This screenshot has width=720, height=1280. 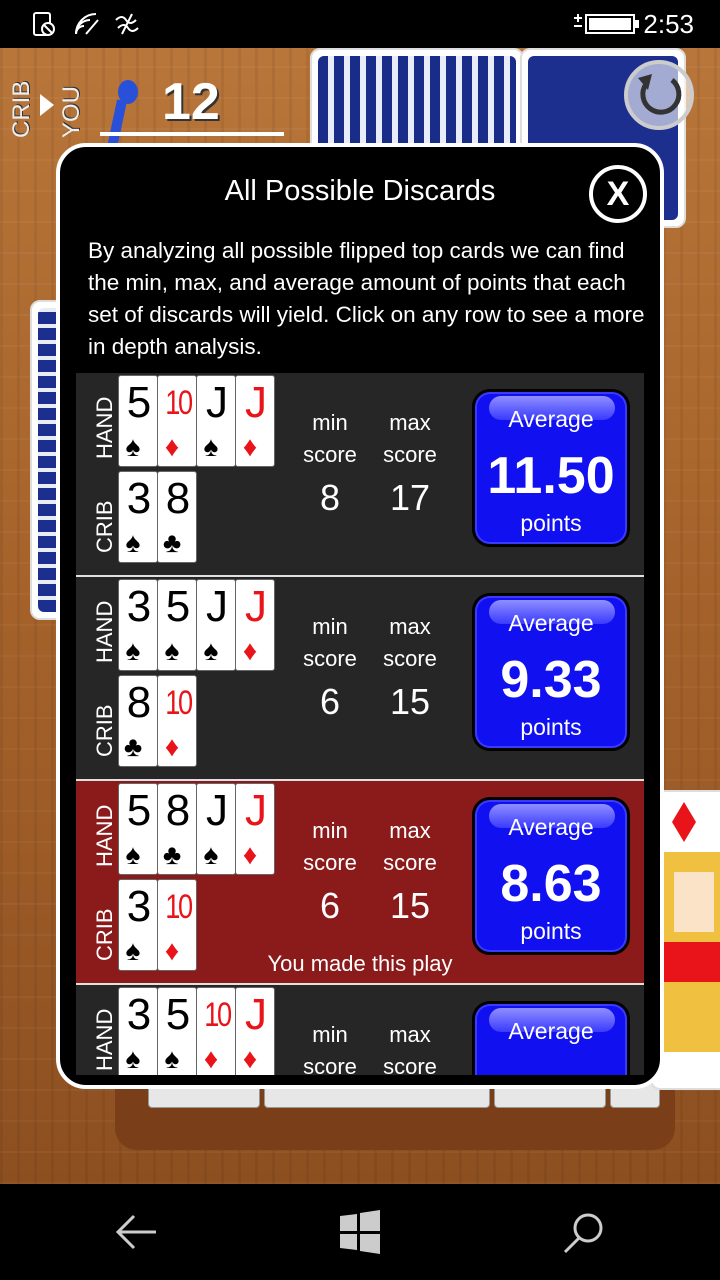 I want to click on average-button: Average 9.33 points, so click(x=551, y=672).